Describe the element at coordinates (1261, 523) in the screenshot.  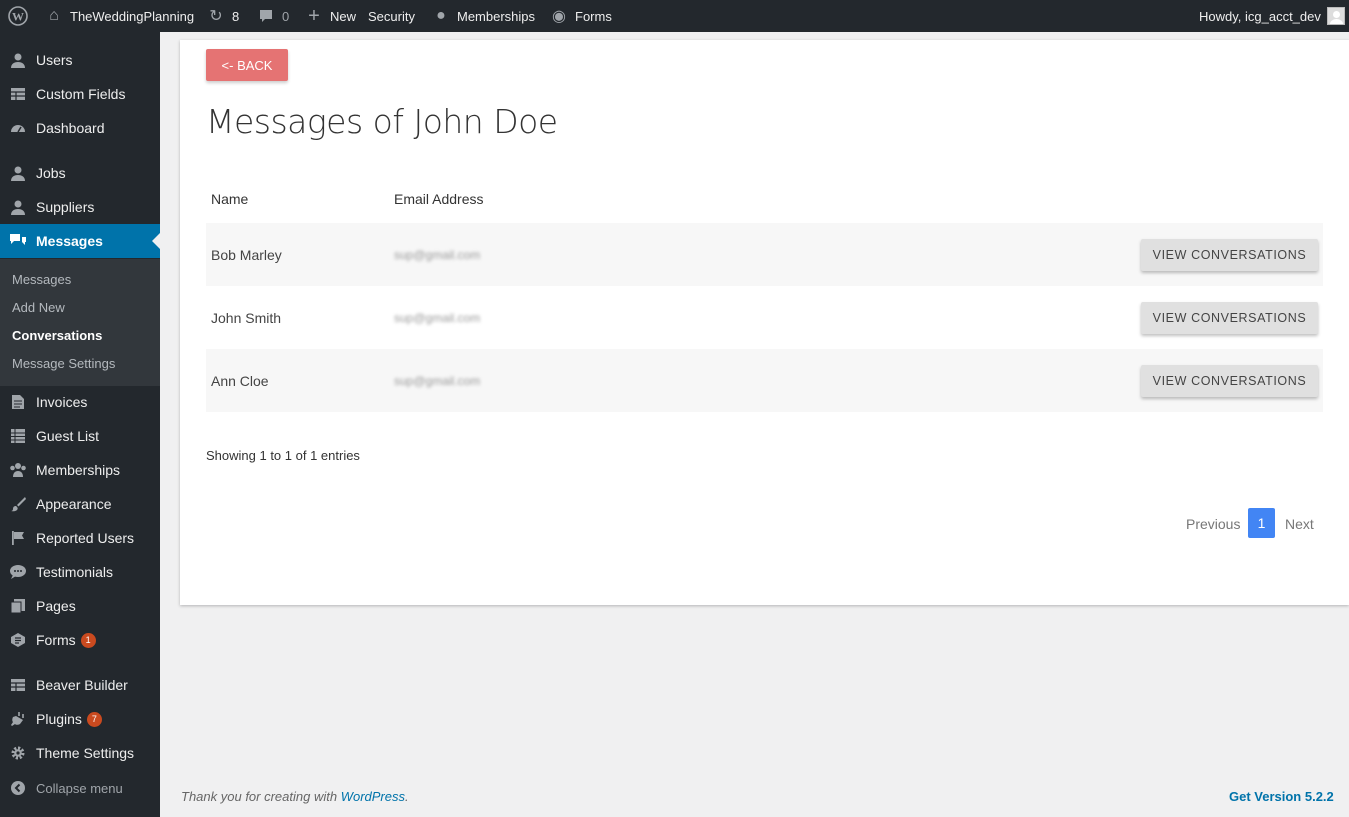
I see `pagination-page-current: 1` at that location.